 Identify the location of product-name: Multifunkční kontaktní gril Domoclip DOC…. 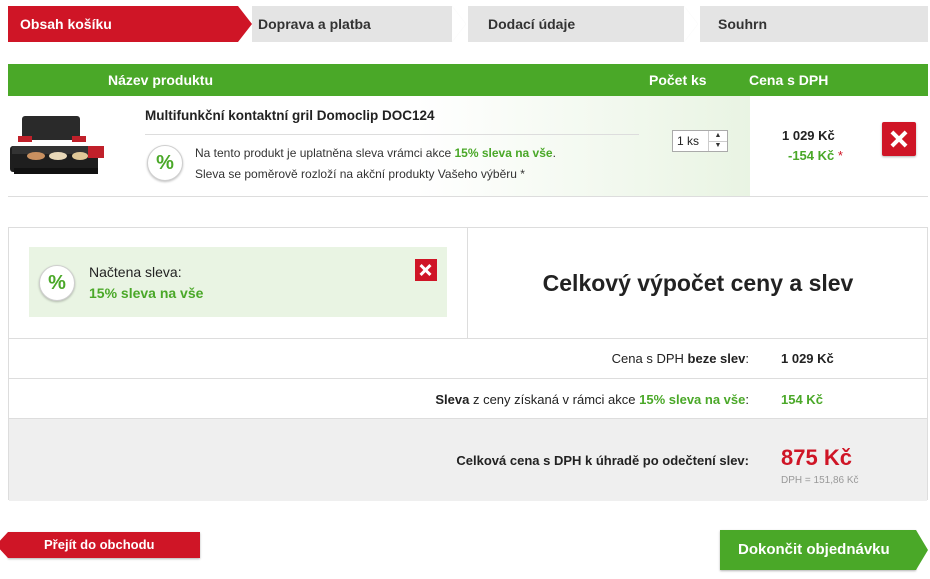
(290, 115).